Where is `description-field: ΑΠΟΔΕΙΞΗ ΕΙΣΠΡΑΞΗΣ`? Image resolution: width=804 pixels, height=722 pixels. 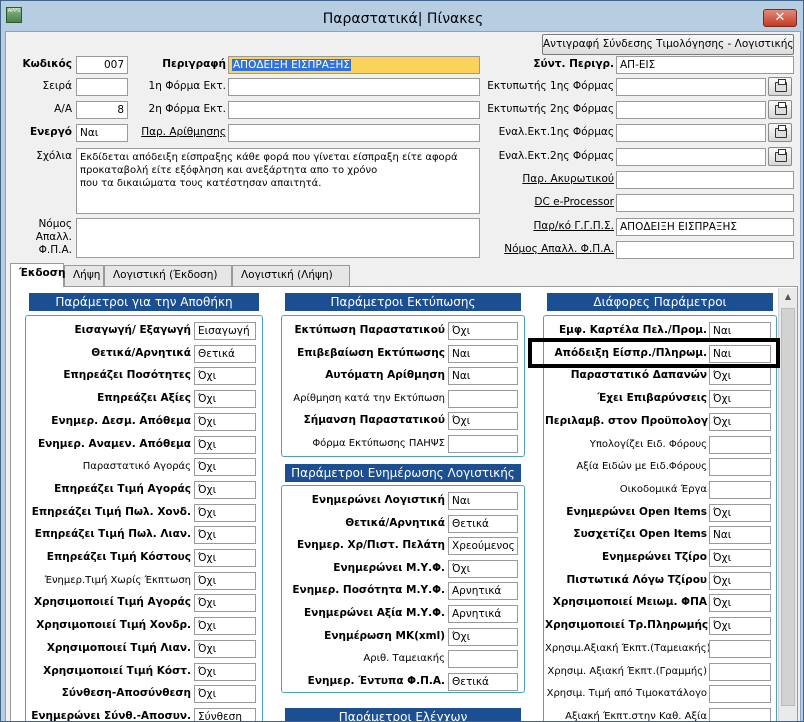
description-field: ΑΠΟΔΕΙΞΗ ΕΙΣΠΡΑΞΗΣ is located at coordinates (354, 65).